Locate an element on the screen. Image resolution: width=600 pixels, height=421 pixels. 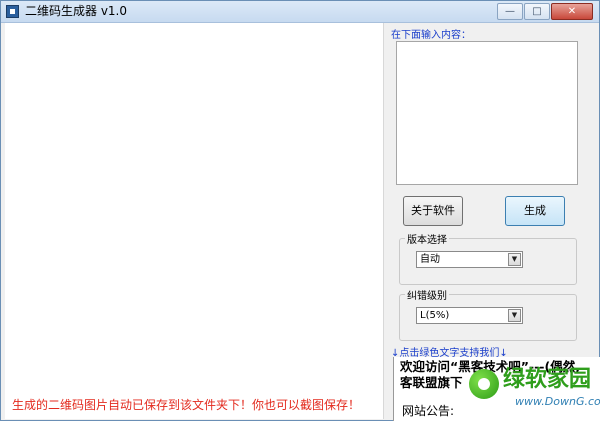
watermark-url: www.DownG.com is located at coordinates (557, 401).